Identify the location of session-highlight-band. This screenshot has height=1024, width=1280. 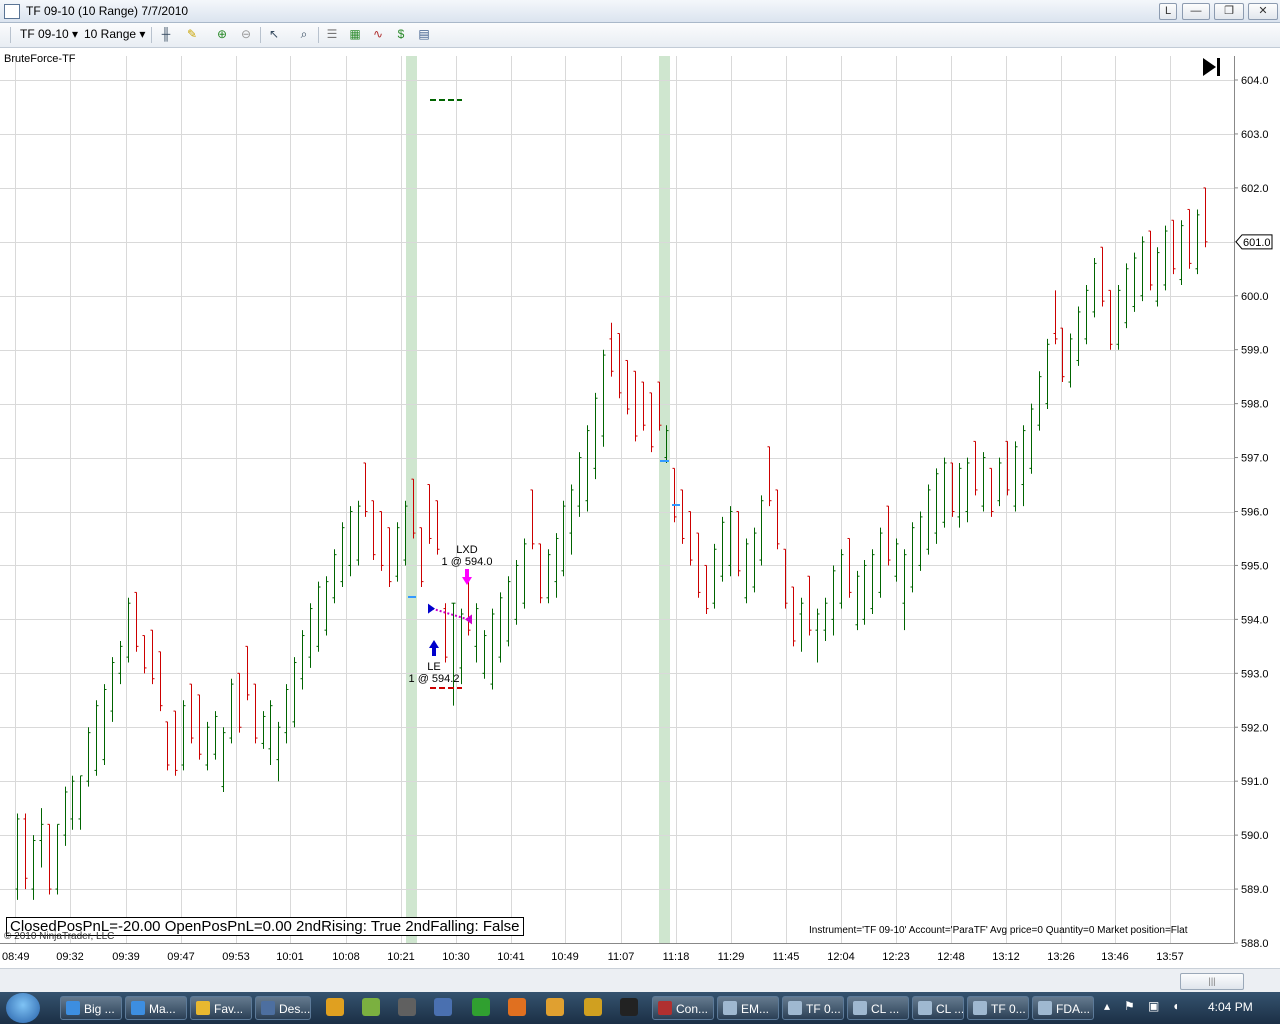
(411, 499).